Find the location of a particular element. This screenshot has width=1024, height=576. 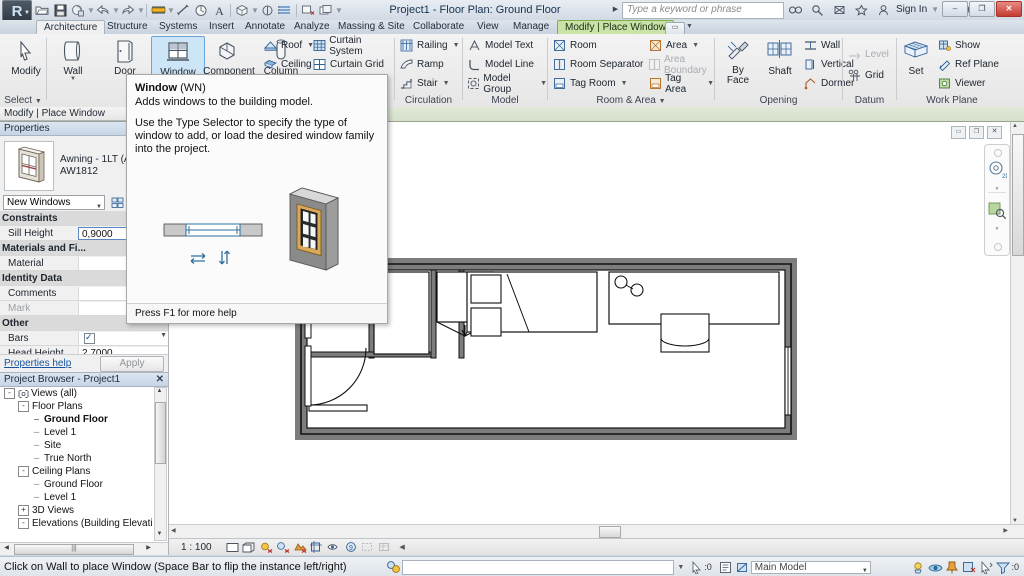

autodesk-360-icon is located at coordinates (817, 10).